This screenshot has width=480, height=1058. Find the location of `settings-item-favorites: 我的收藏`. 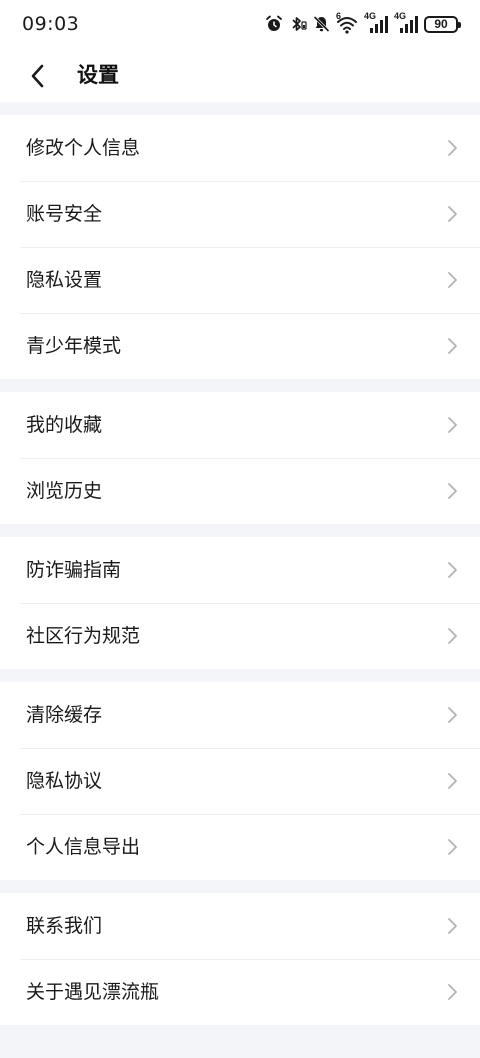

settings-item-favorites: 我的收藏 is located at coordinates (240, 425).